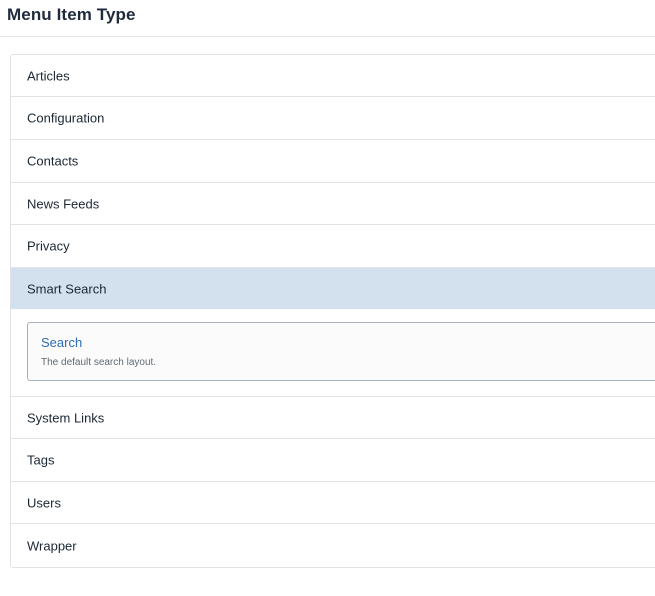 This screenshot has width=655, height=596. Describe the element at coordinates (44, 502) in the screenshot. I see `accordion-item-label: Users` at that location.